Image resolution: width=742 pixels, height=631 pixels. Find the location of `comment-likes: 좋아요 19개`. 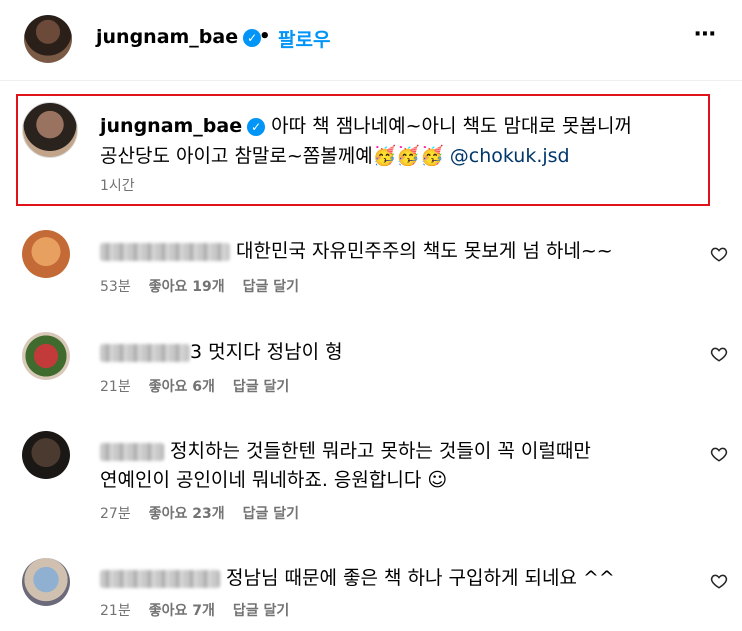

comment-likes: 좋아요 19개 is located at coordinates (187, 287).